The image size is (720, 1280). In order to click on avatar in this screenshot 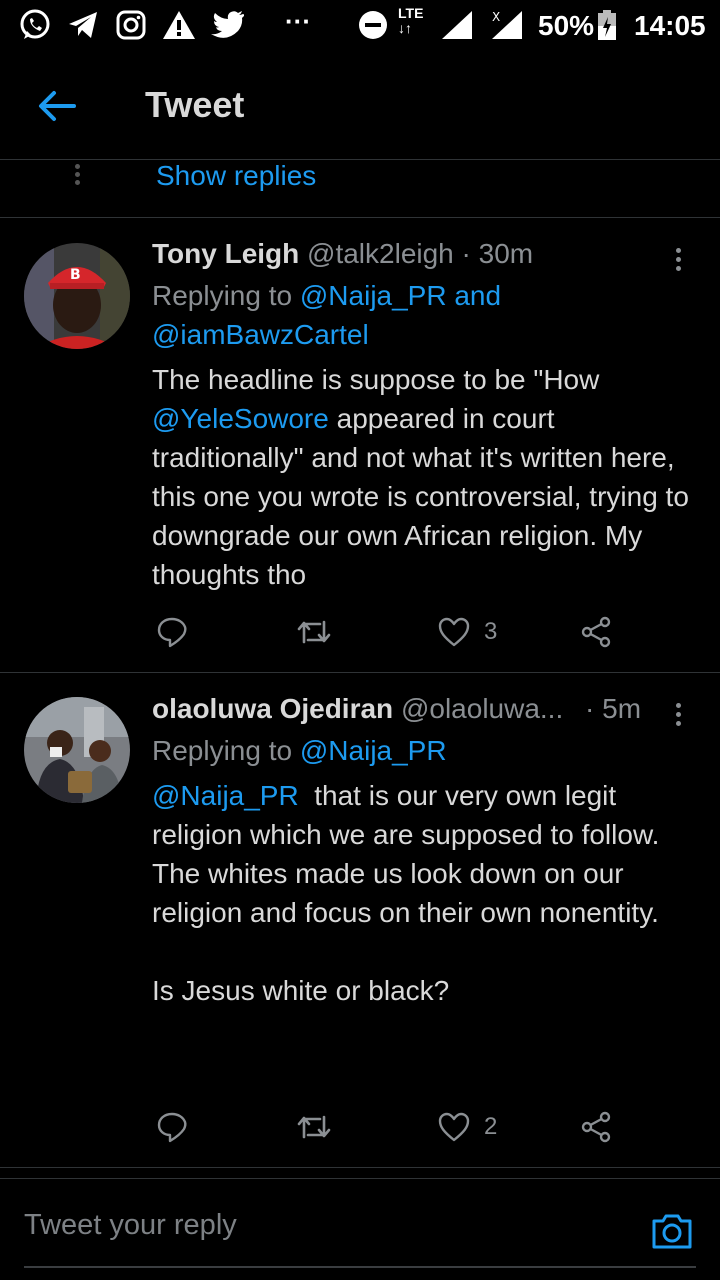, I will do `click(77, 750)`.